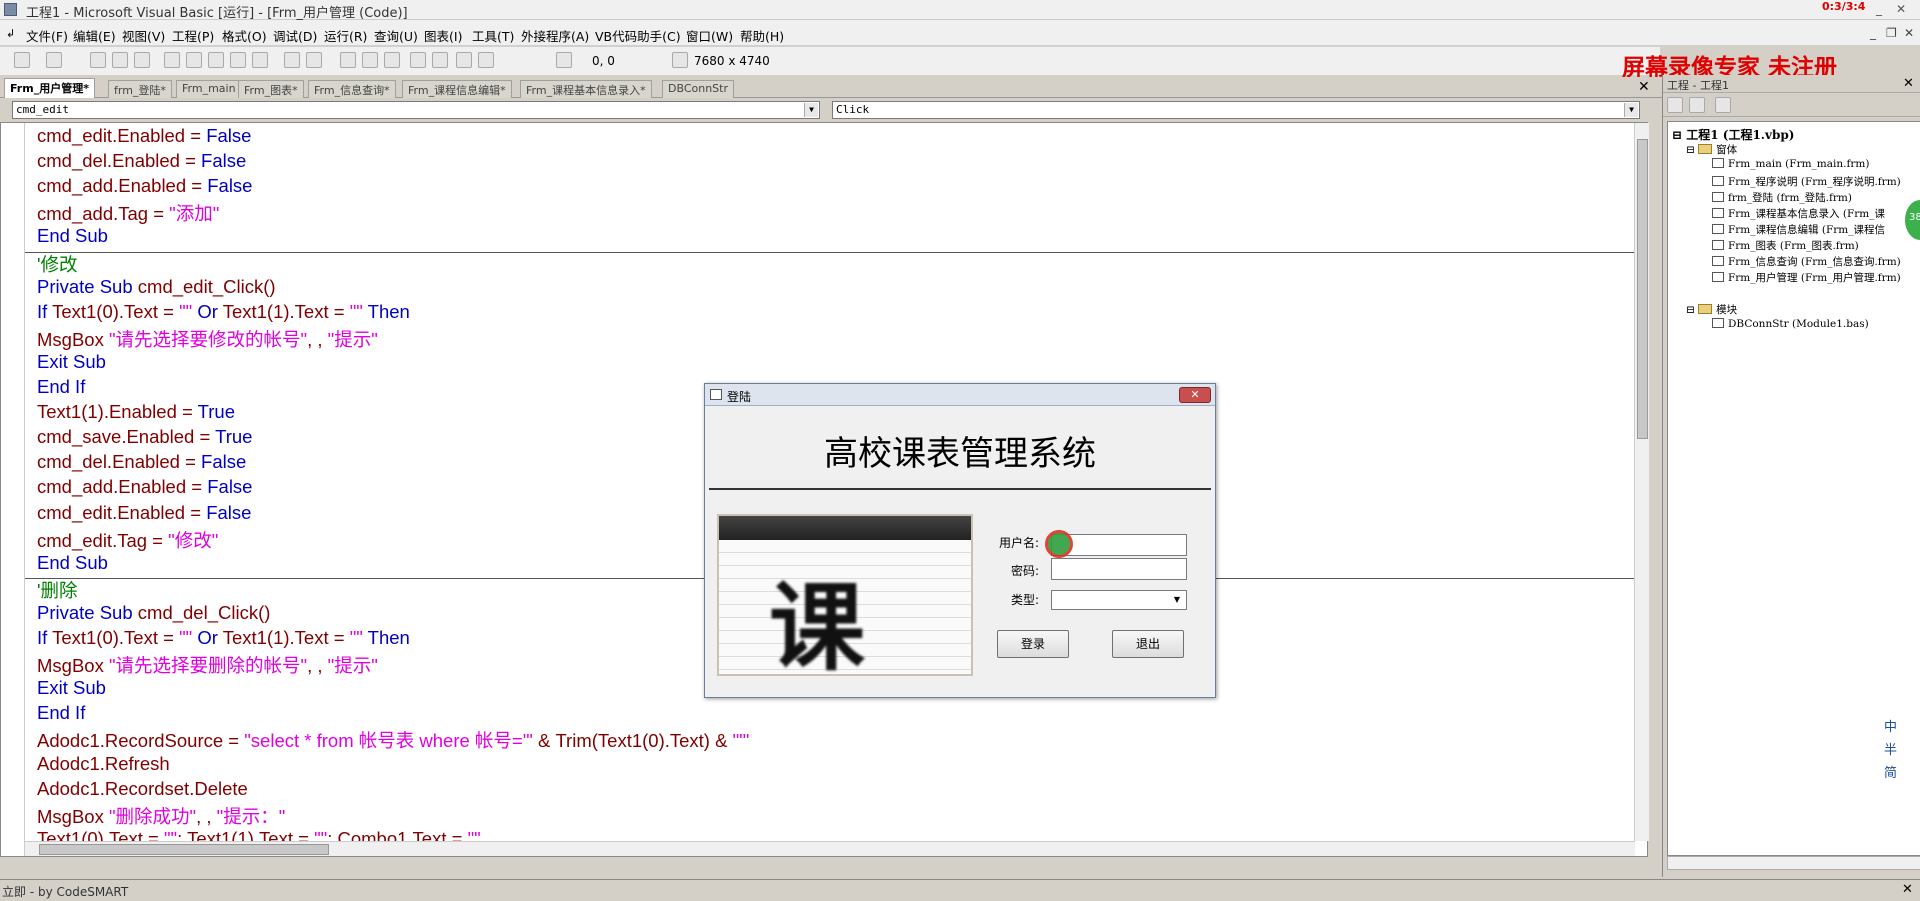 Image resolution: width=1920 pixels, height=901 pixels. I want to click on tree-form-item: Frm_程序说明 (Frm_程序说明.frm), so click(1806, 181).